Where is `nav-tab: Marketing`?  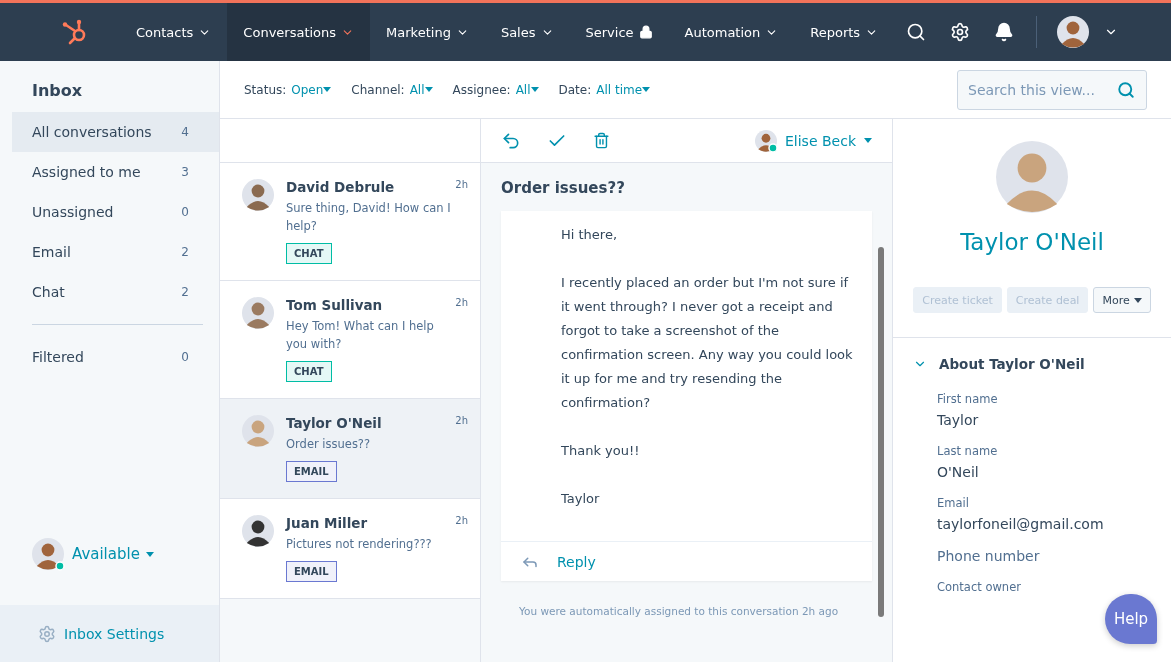
nav-tab: Marketing is located at coordinates (427, 32).